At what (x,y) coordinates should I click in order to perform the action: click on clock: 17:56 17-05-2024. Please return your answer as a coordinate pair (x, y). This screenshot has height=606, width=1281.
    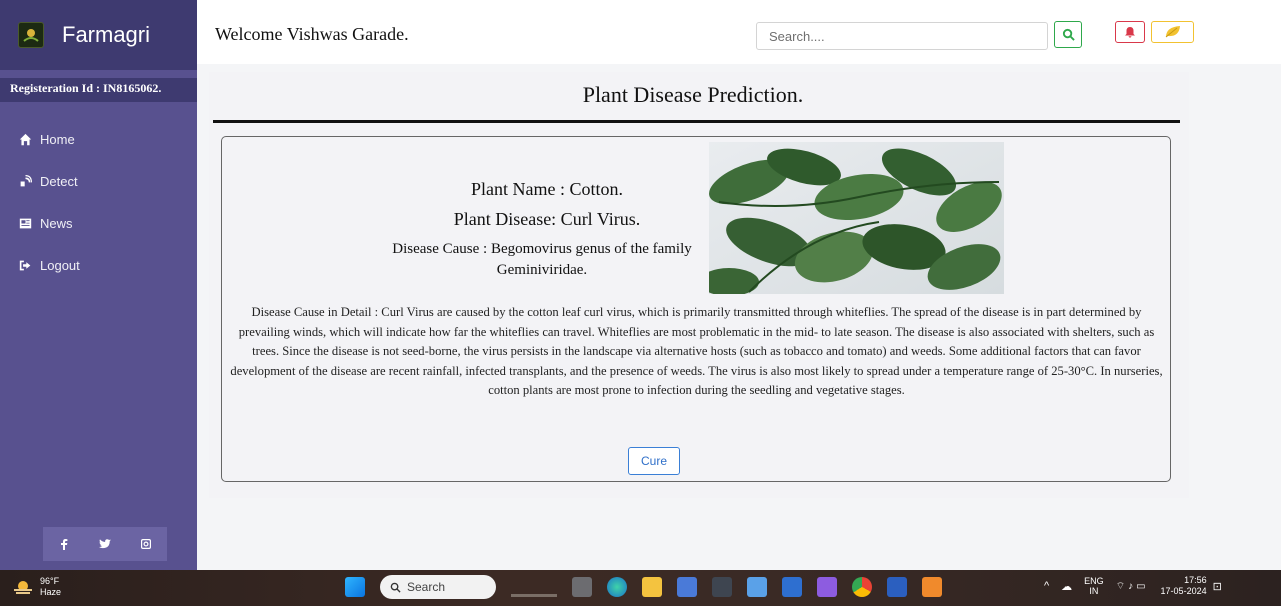
    Looking at the image, I should click on (1184, 586).